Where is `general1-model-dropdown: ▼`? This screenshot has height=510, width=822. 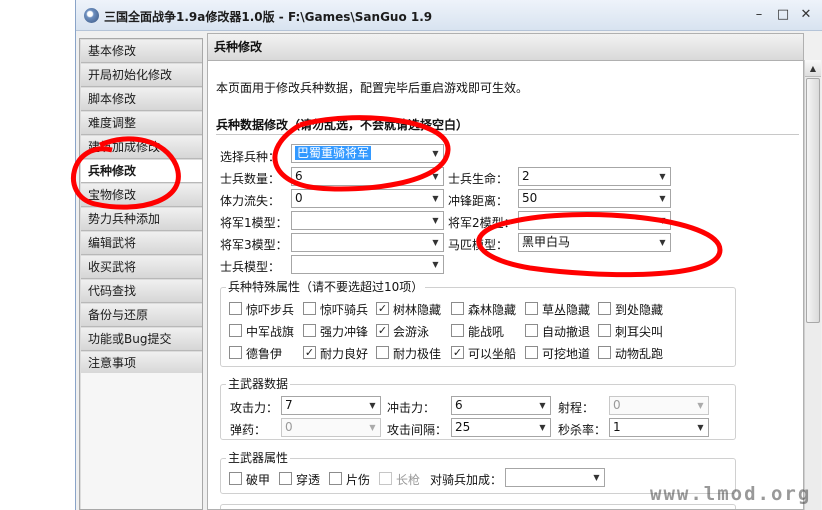 general1-model-dropdown: ▼ is located at coordinates (367, 220).